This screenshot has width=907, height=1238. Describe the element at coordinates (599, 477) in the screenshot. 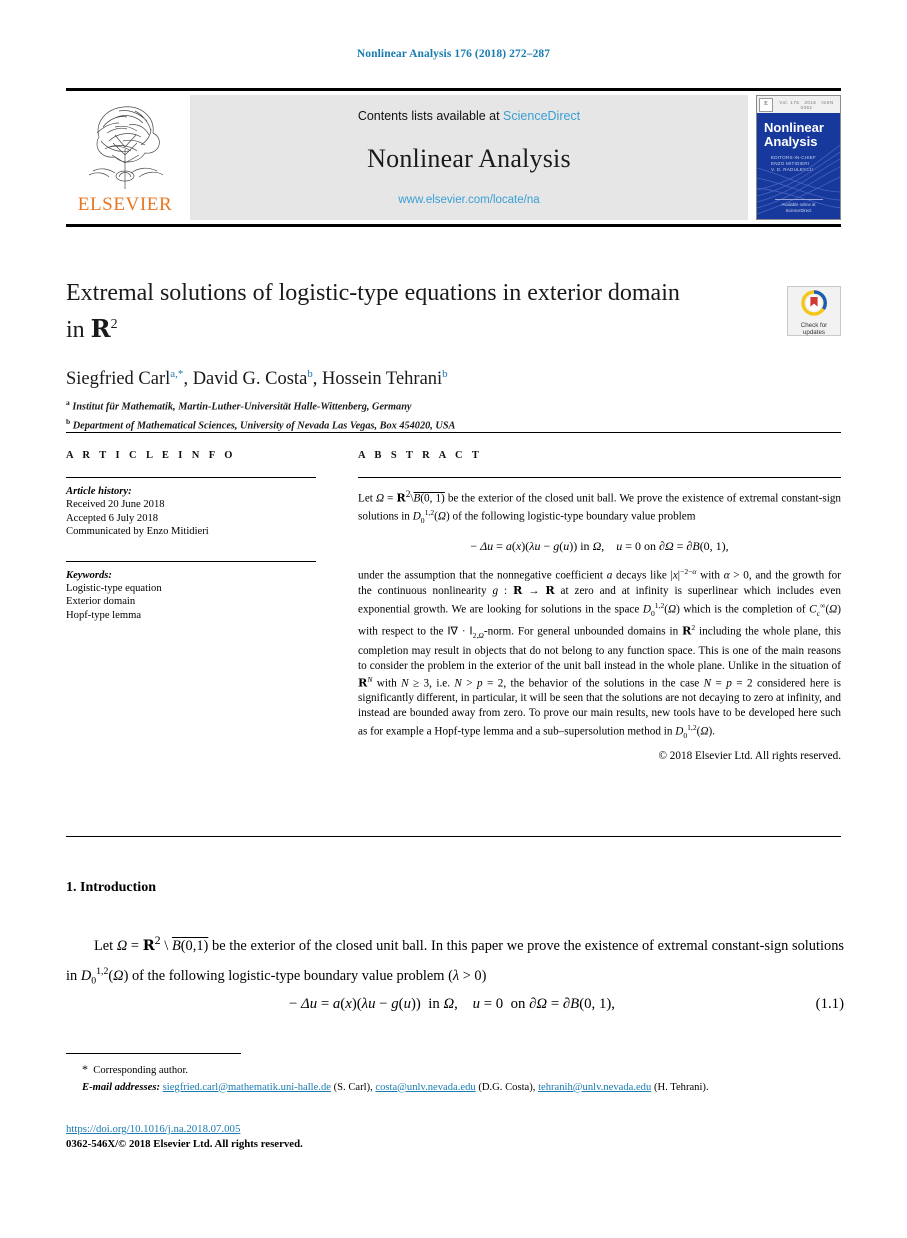

I see `abstract-rule` at that location.